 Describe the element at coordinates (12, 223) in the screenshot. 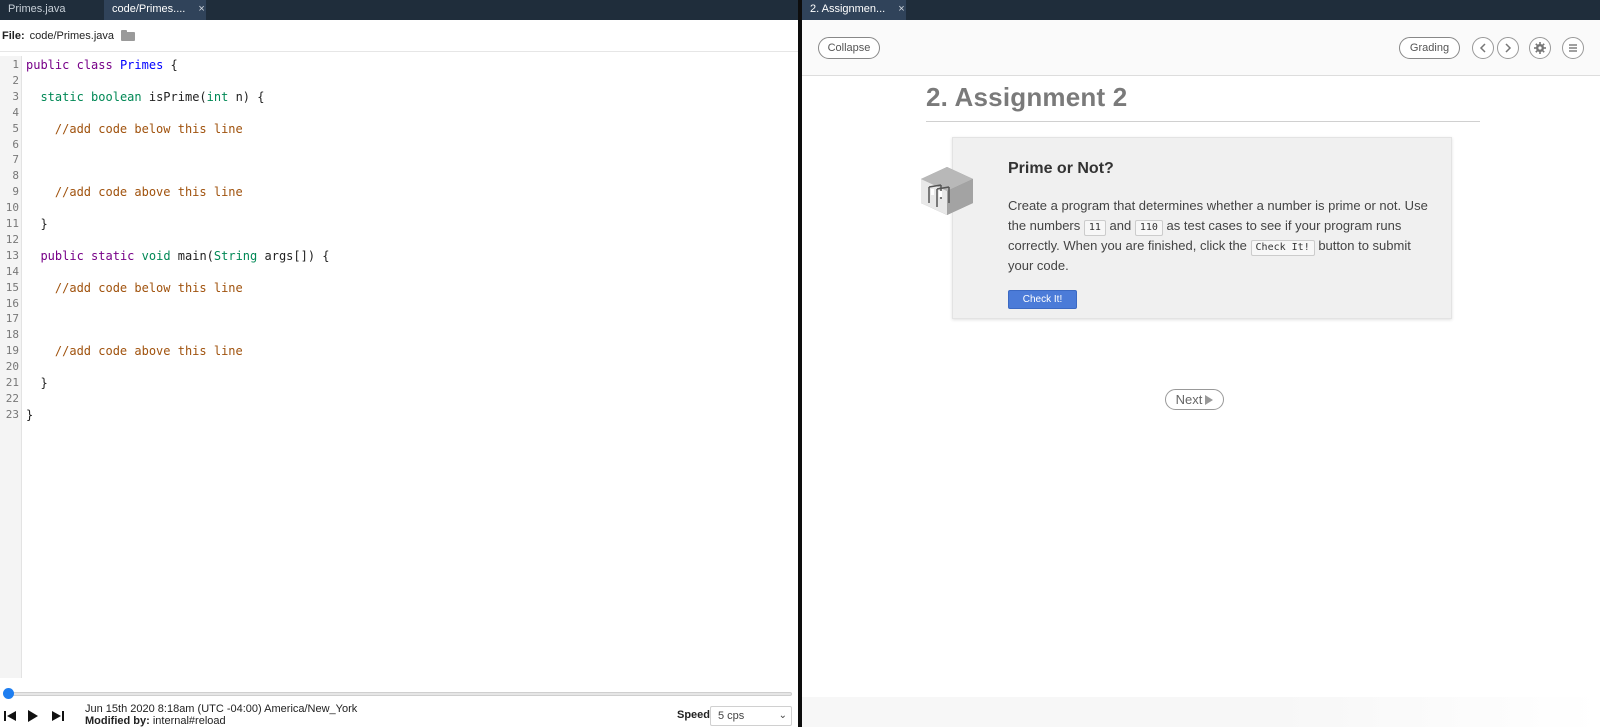

I see `line-number: 11` at that location.